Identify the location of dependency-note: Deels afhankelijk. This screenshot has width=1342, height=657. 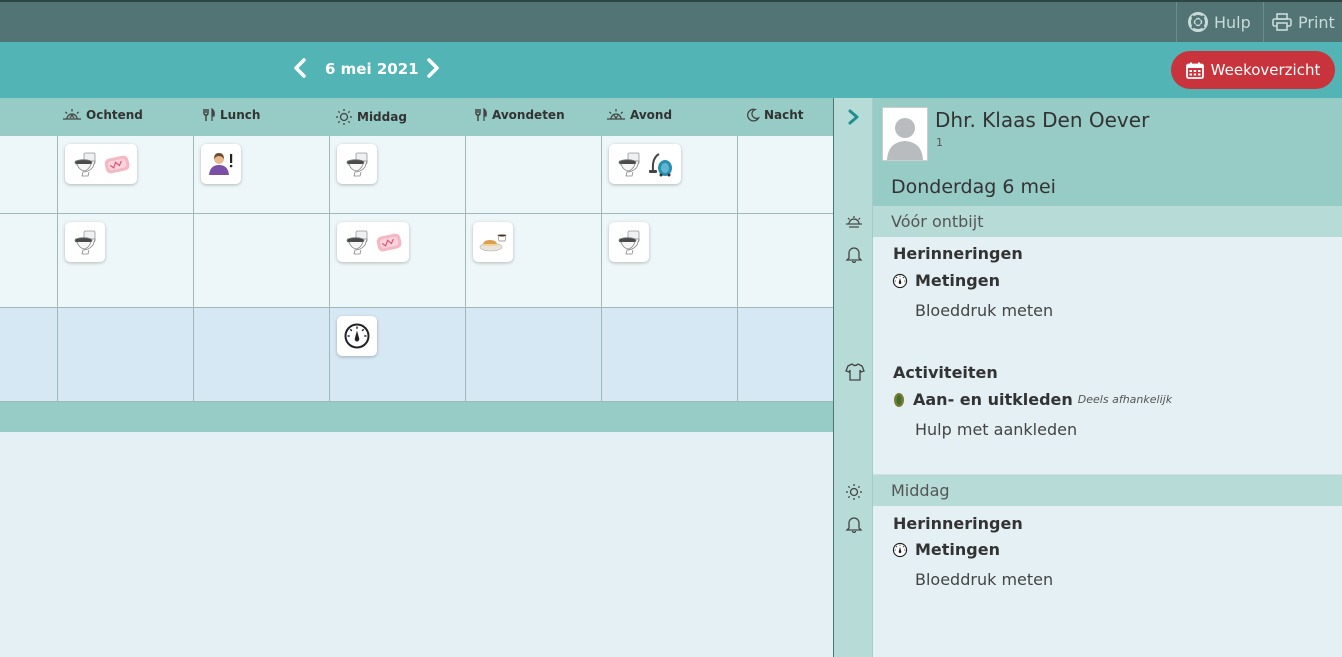
(1125, 399).